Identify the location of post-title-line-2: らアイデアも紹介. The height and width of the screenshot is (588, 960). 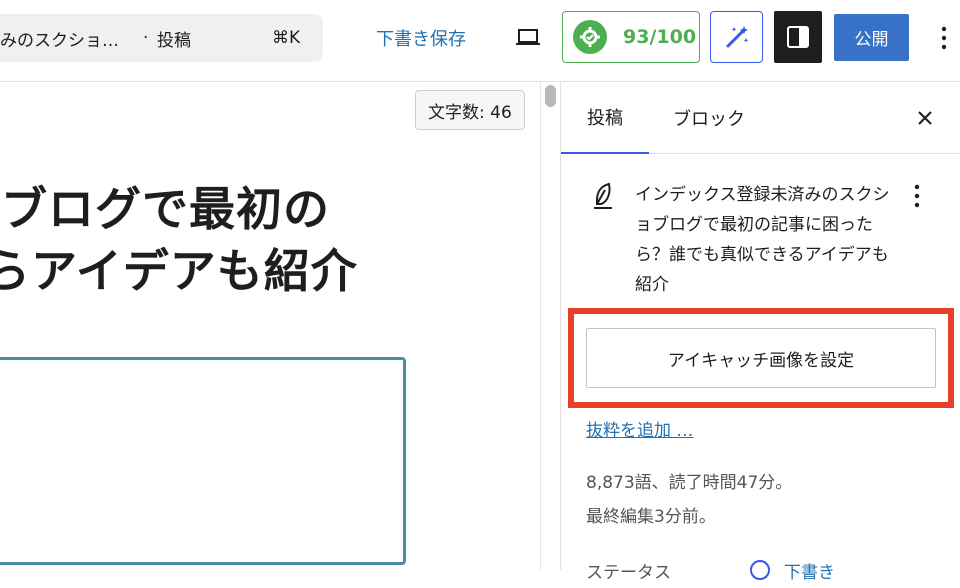
(179, 271).